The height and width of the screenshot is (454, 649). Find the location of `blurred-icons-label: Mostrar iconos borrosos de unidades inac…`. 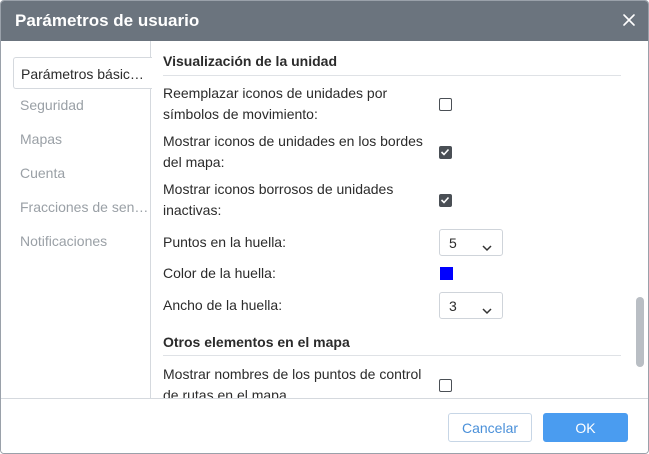

blurred-icons-label: Mostrar iconos borrosos de unidades inac… is located at coordinates (278, 199).